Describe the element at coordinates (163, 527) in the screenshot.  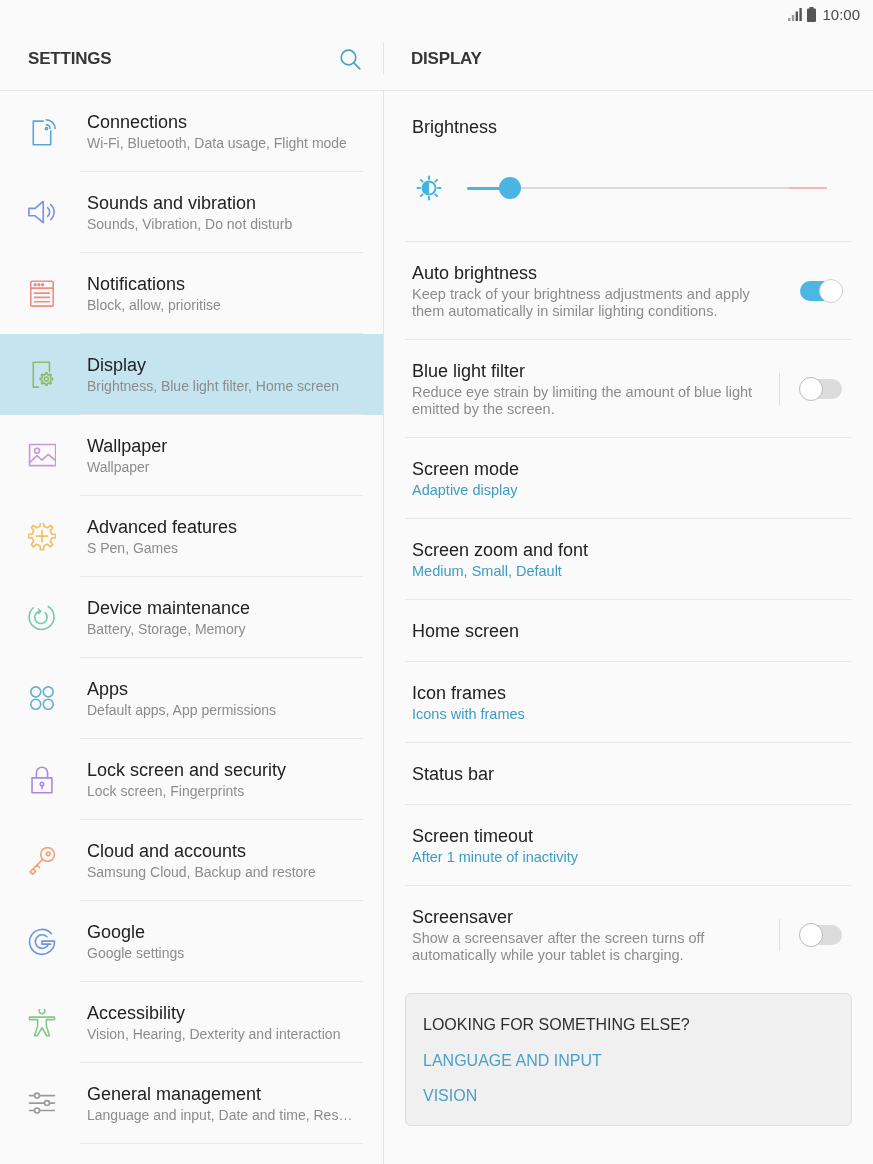
I see `menu-item-title: Advanced features` at that location.